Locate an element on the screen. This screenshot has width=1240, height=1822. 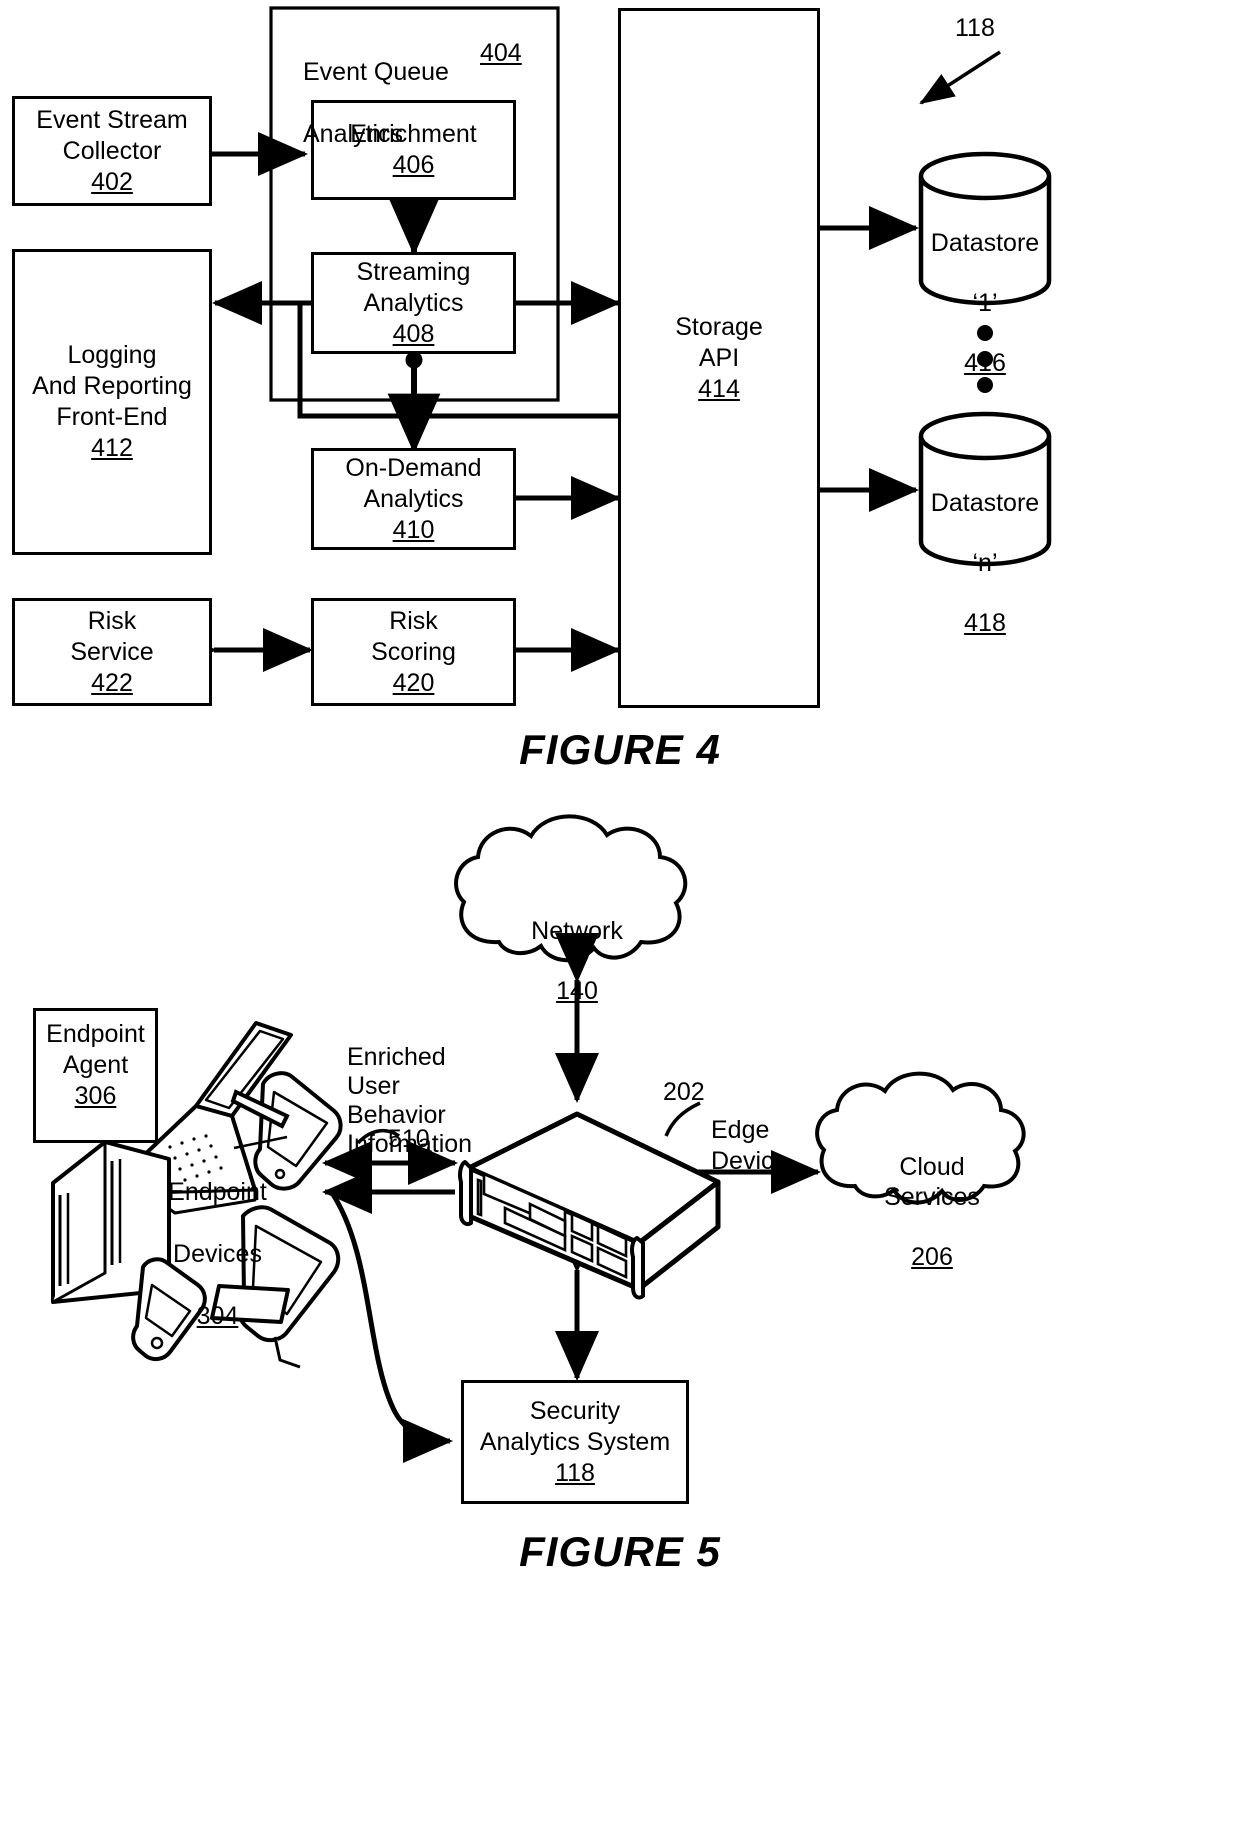
enriched-info-ref-510: 510 is located at coordinates (409, 1139).